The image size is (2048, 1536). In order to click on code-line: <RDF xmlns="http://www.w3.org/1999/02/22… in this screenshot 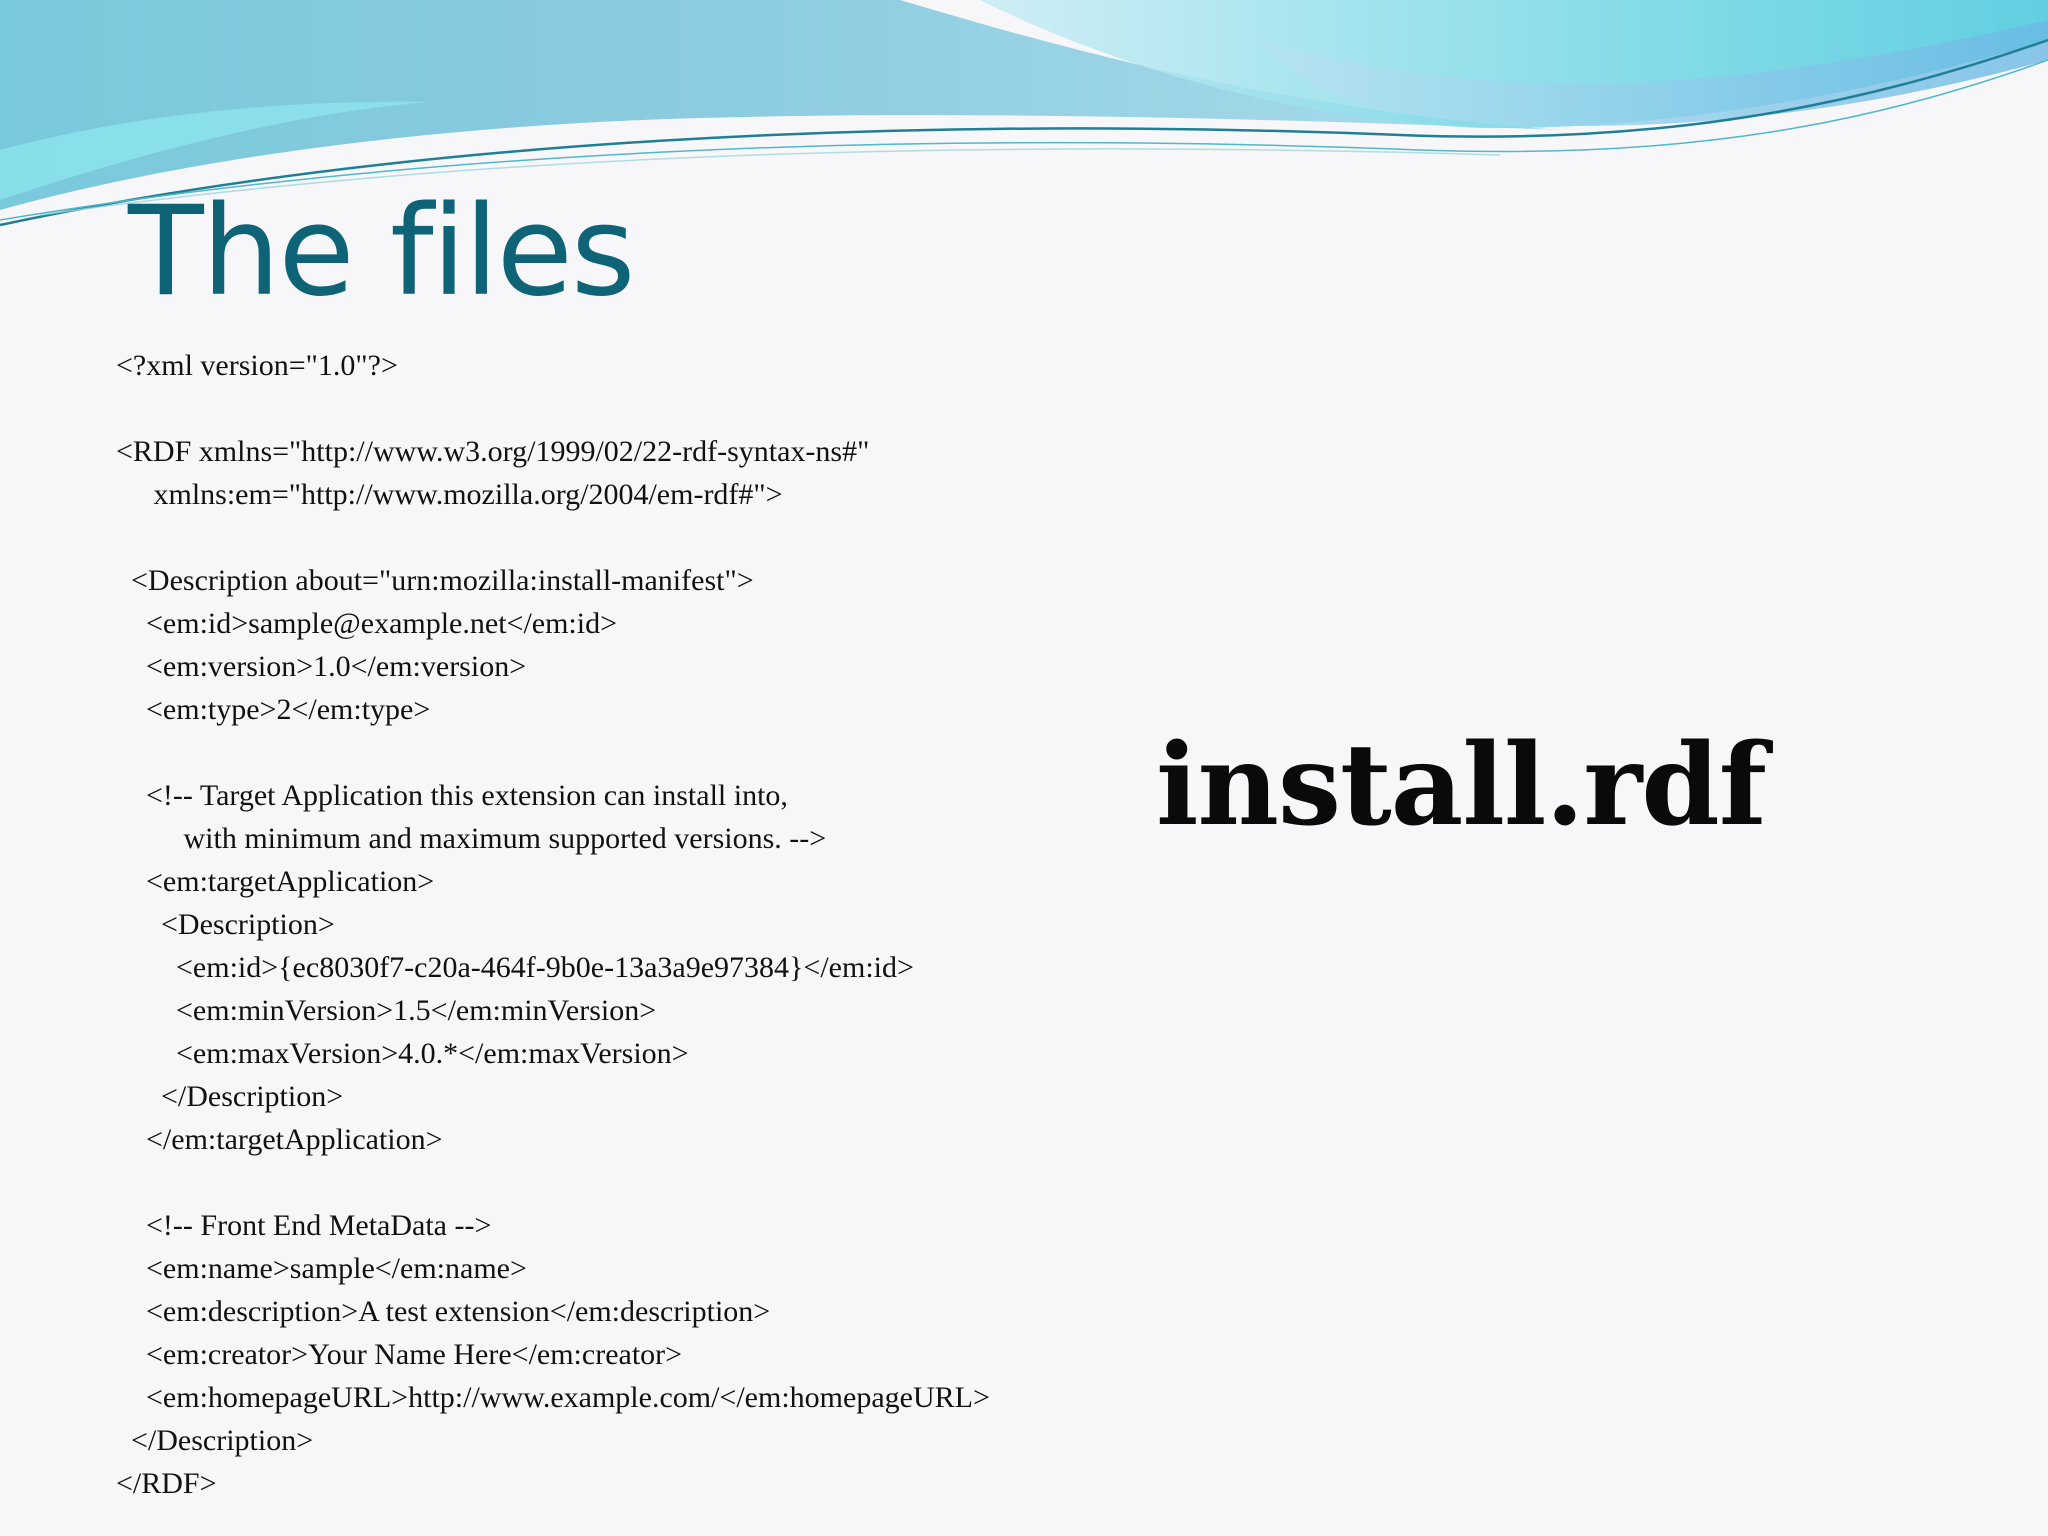, I will do `click(493, 451)`.